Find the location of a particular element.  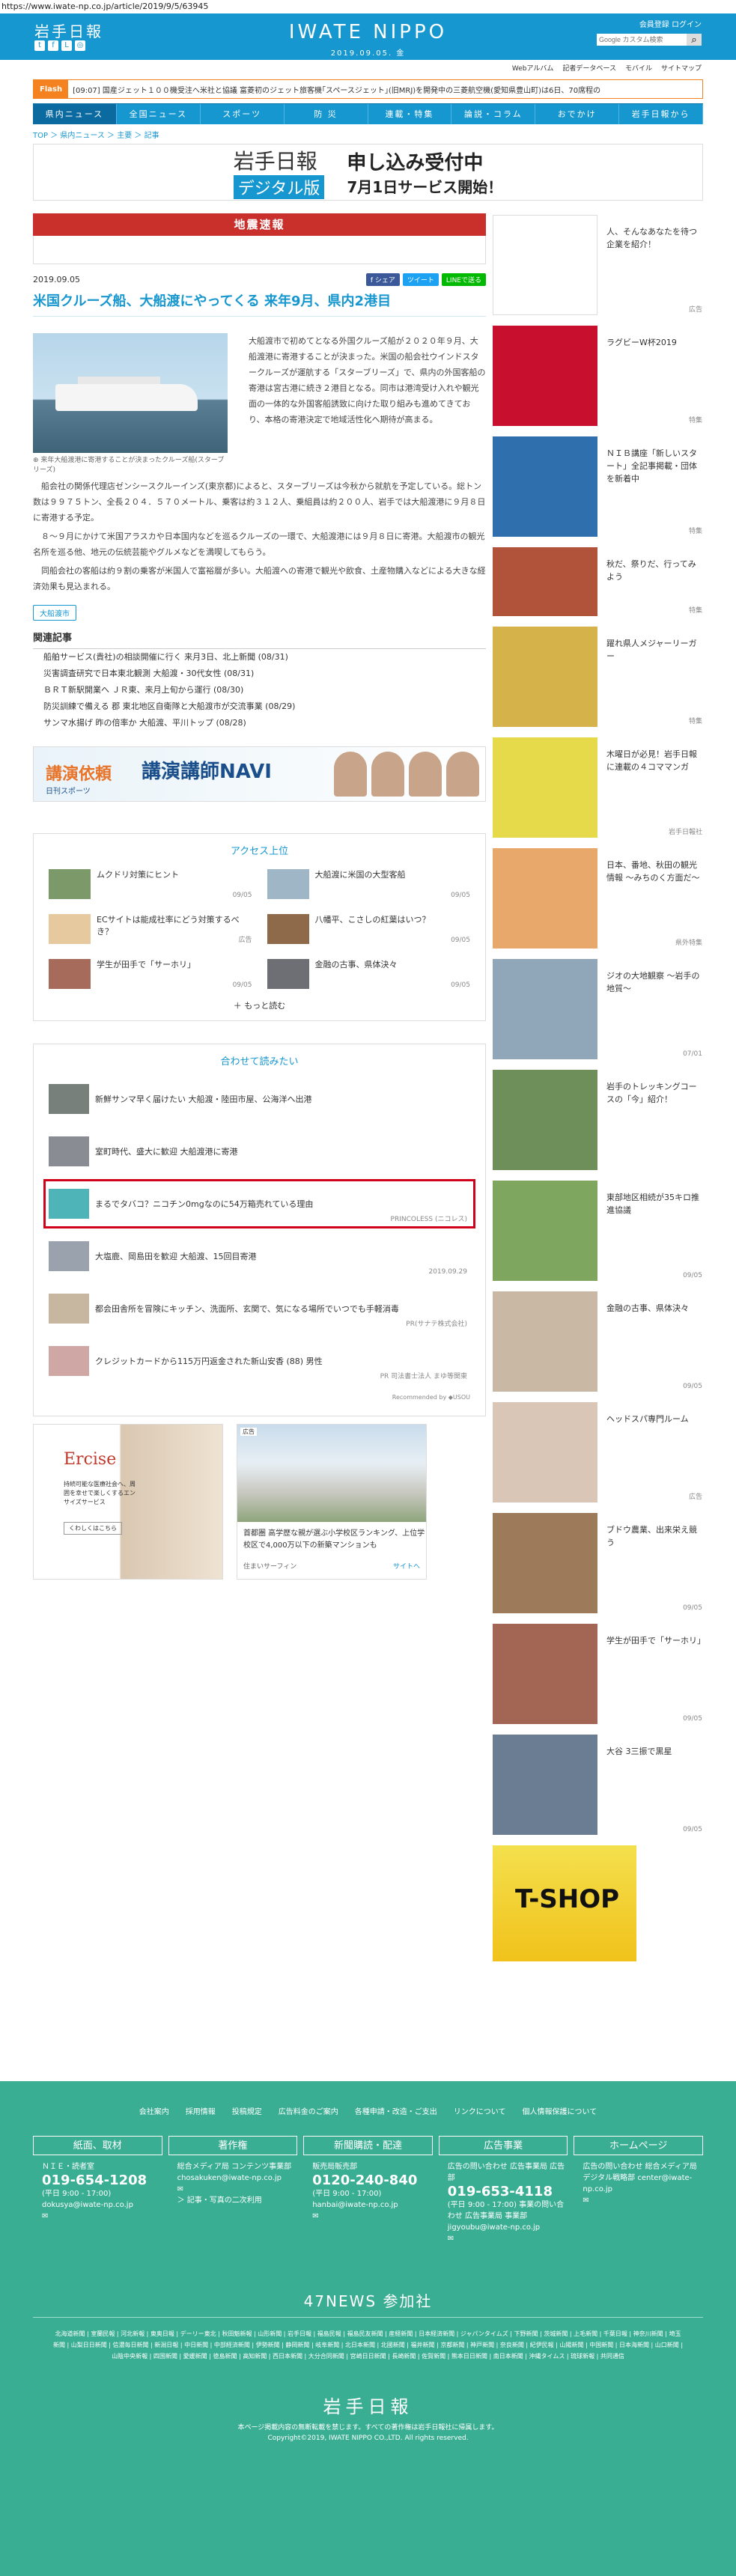

side-item: 躍れ県人メジャーリーガー 特集 is located at coordinates (597, 677).